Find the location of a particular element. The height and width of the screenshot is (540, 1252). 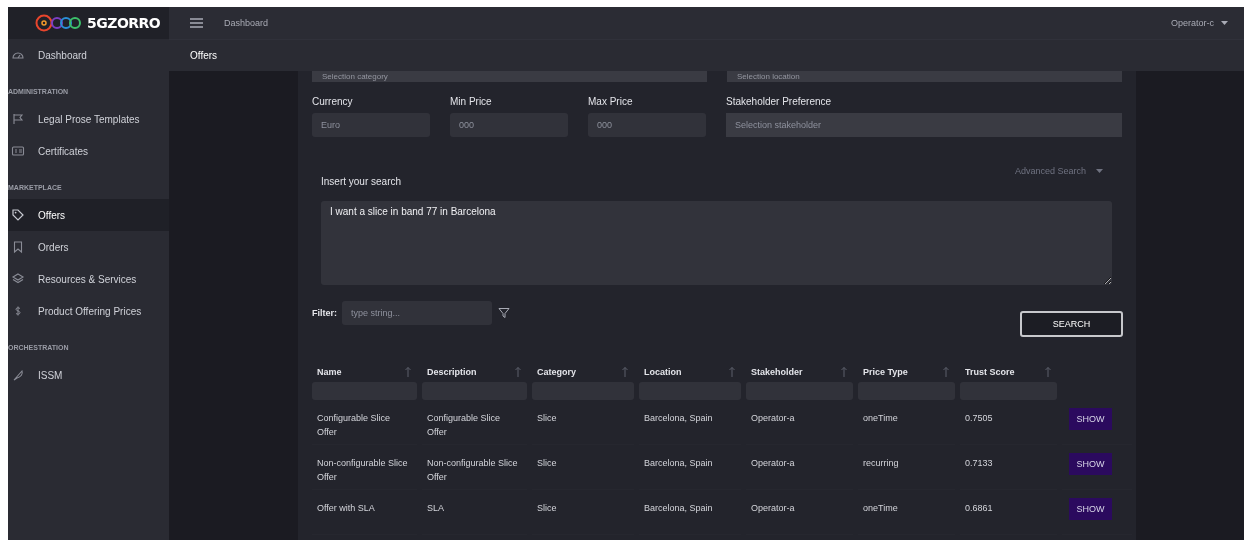

sidebar-item: Product Offering Prices is located at coordinates (88, 311).